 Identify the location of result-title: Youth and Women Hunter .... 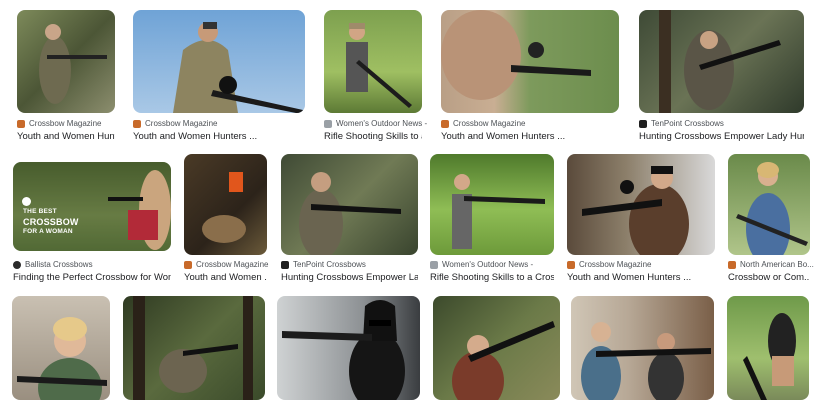
(66, 136).